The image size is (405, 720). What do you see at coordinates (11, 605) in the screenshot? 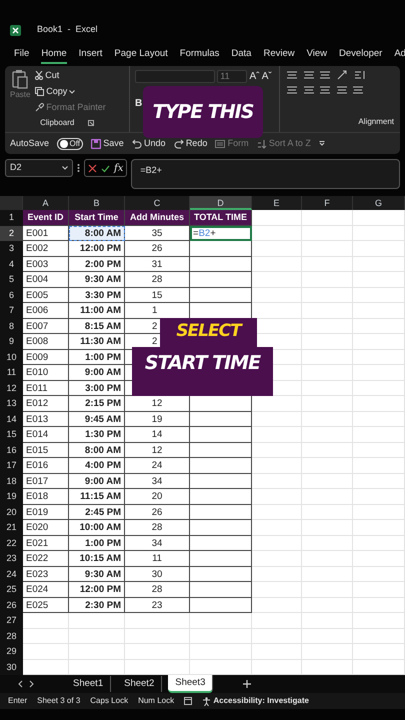
I see `row-header: 26` at bounding box center [11, 605].